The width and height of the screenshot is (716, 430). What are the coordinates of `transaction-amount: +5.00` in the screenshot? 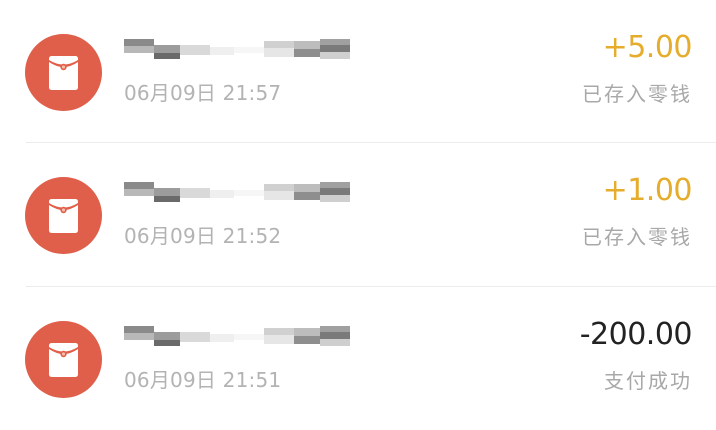 It's located at (647, 47).